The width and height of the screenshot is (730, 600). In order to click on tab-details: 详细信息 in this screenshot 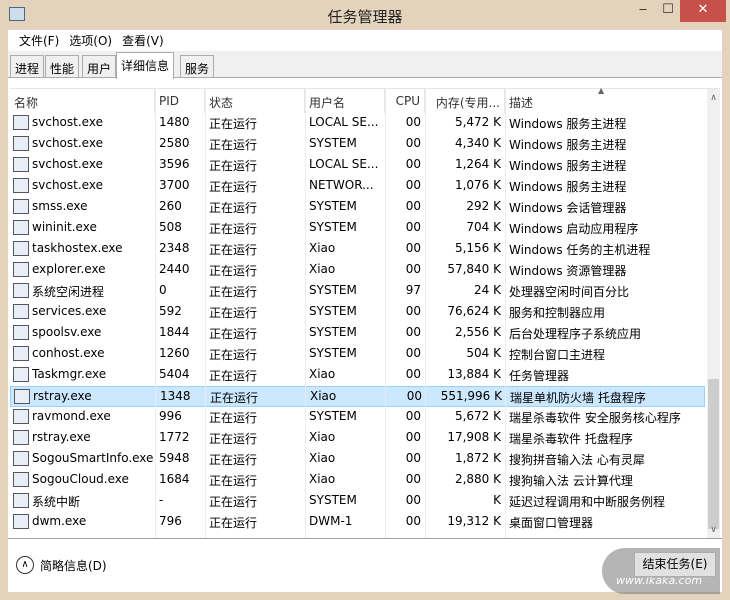, I will do `click(145, 65)`.